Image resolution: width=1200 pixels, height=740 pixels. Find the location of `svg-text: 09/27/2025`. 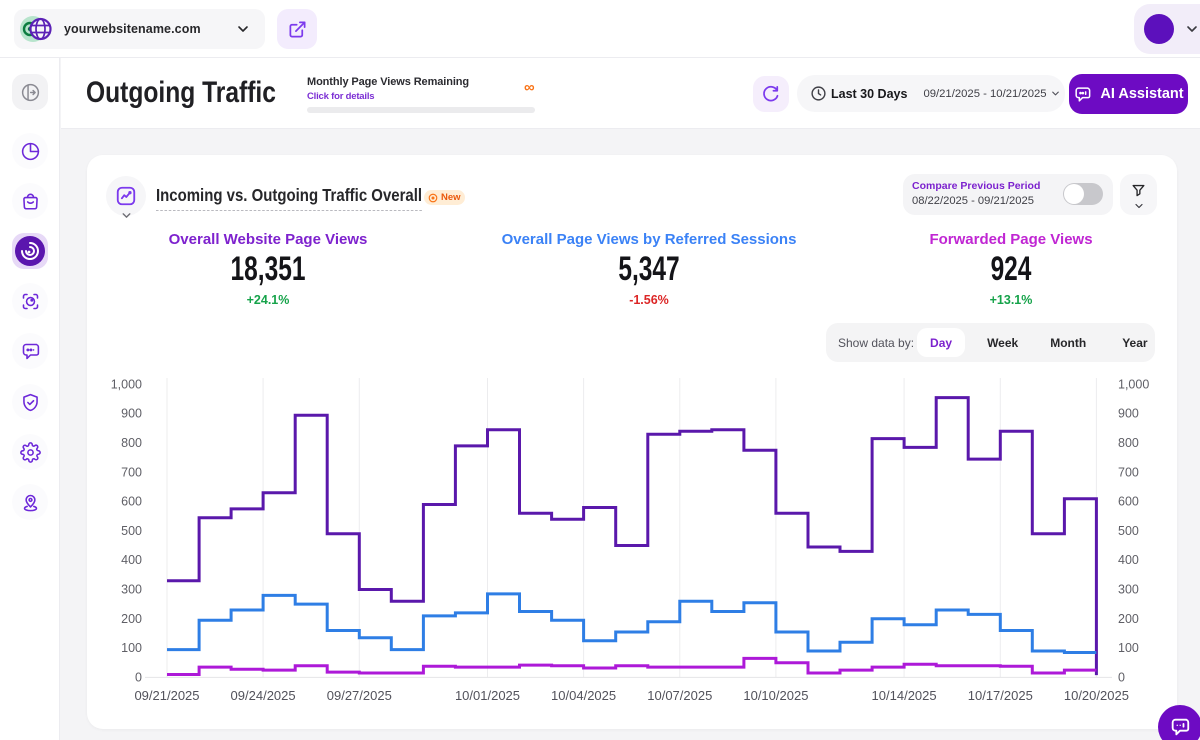

svg-text: 09/27/2025 is located at coordinates (359, 695).